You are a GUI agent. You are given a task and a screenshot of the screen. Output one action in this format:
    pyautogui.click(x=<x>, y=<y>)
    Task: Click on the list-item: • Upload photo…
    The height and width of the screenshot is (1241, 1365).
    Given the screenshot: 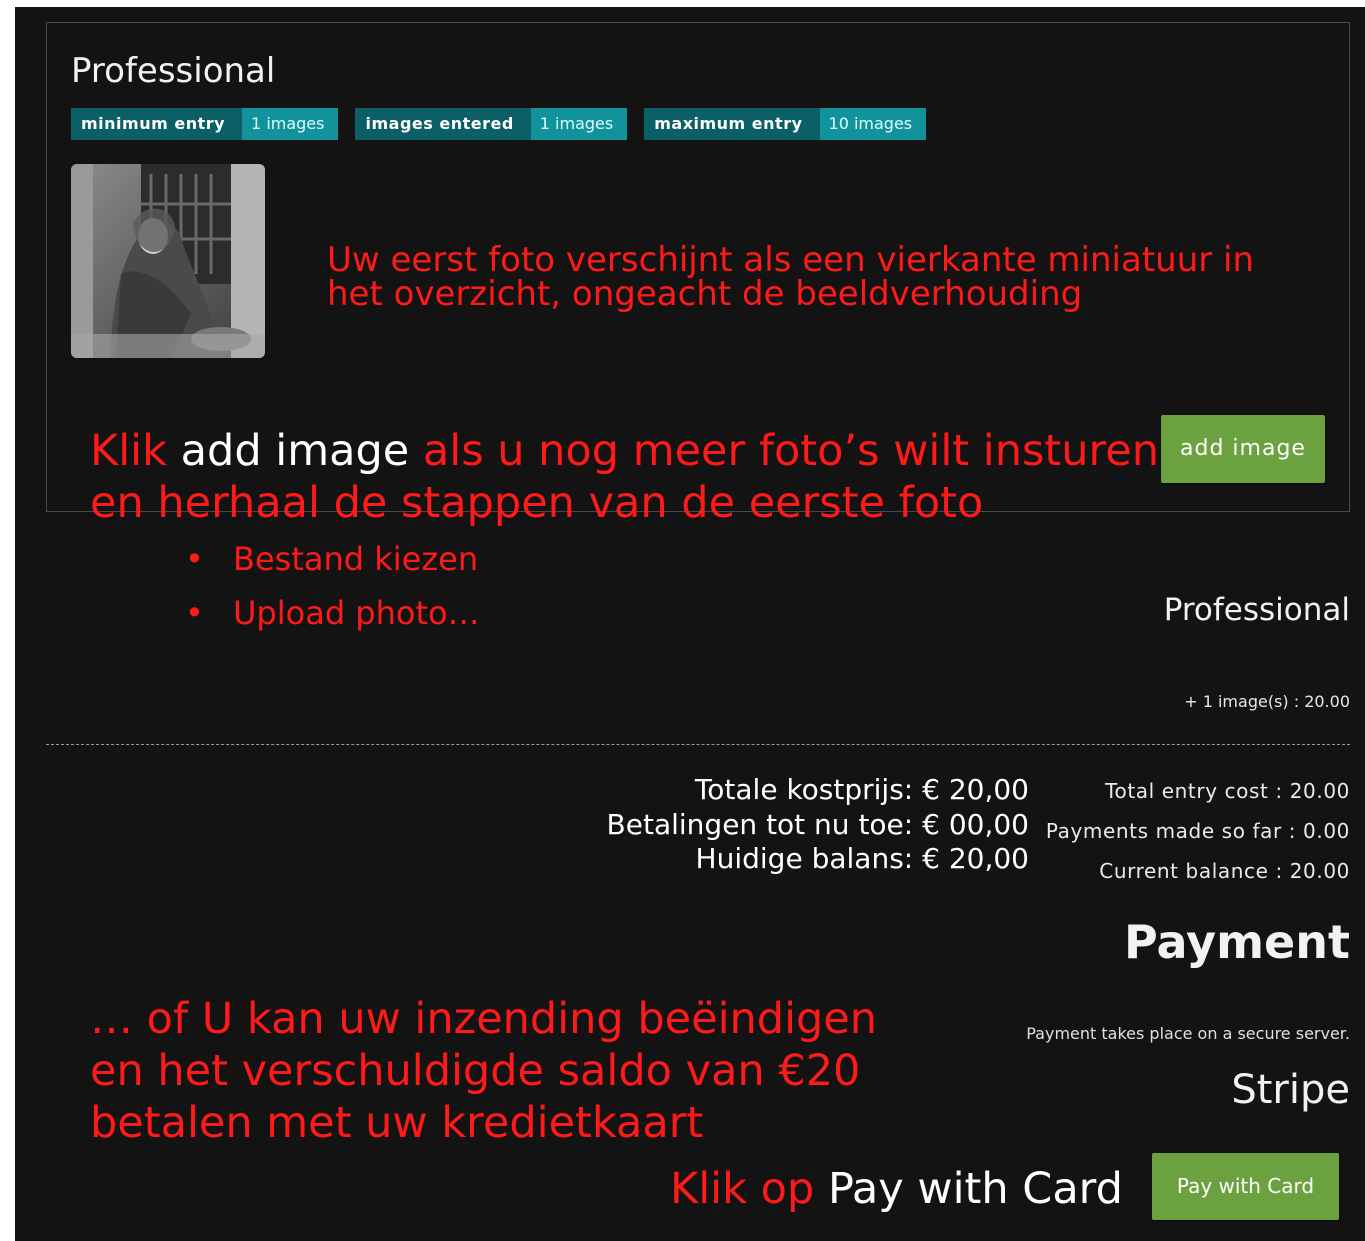 What is the action you would take?
    pyautogui.click(x=332, y=616)
    